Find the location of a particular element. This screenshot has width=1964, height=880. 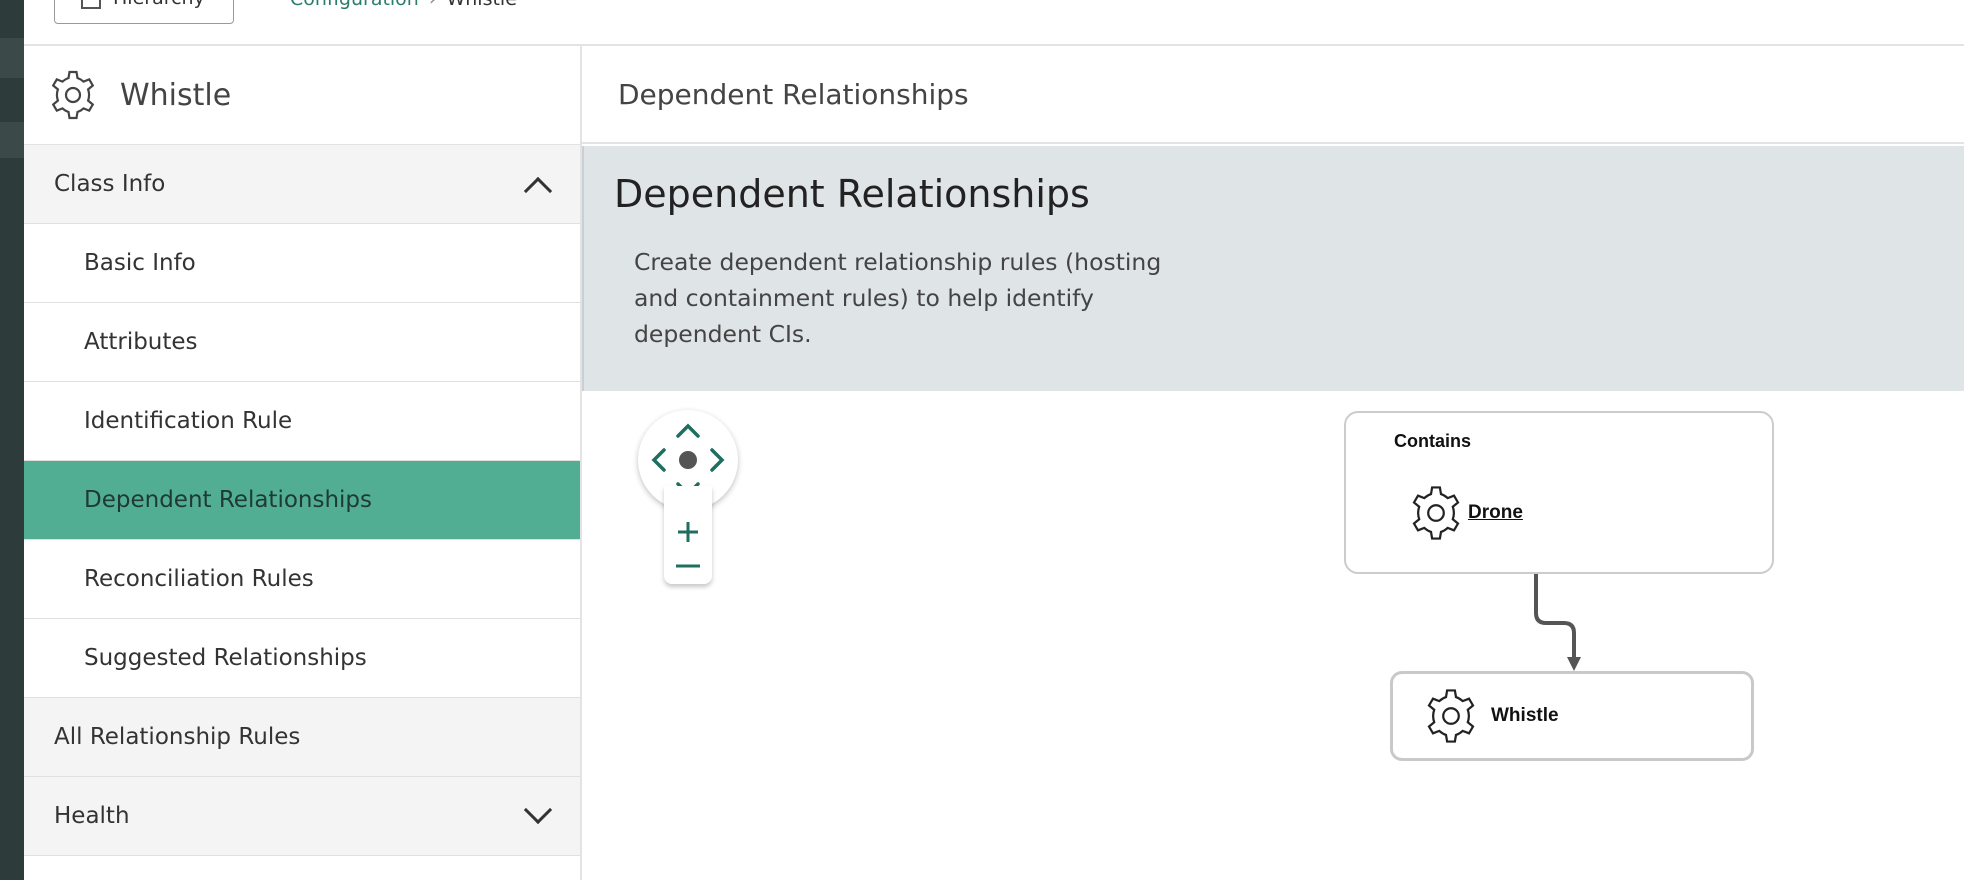

breadcrumb: Configuration›Whistle is located at coordinates (403, 5).